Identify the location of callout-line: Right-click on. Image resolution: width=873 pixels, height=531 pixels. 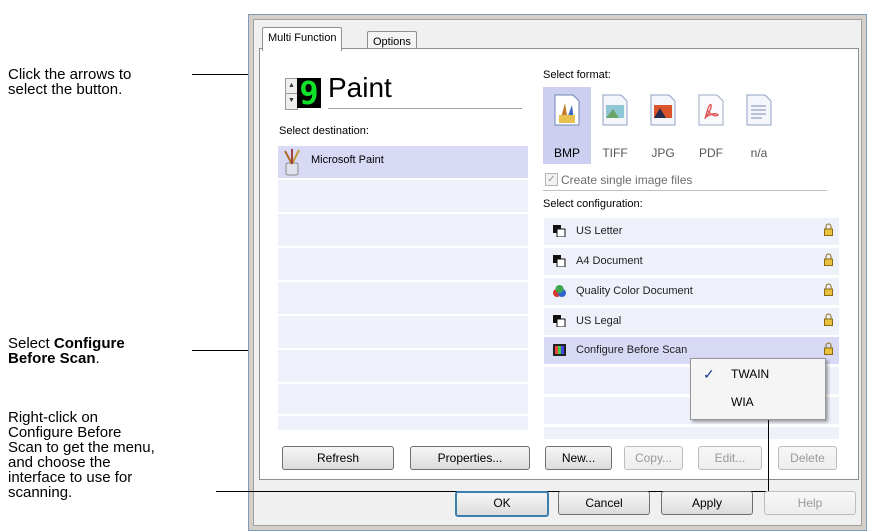
(53, 417).